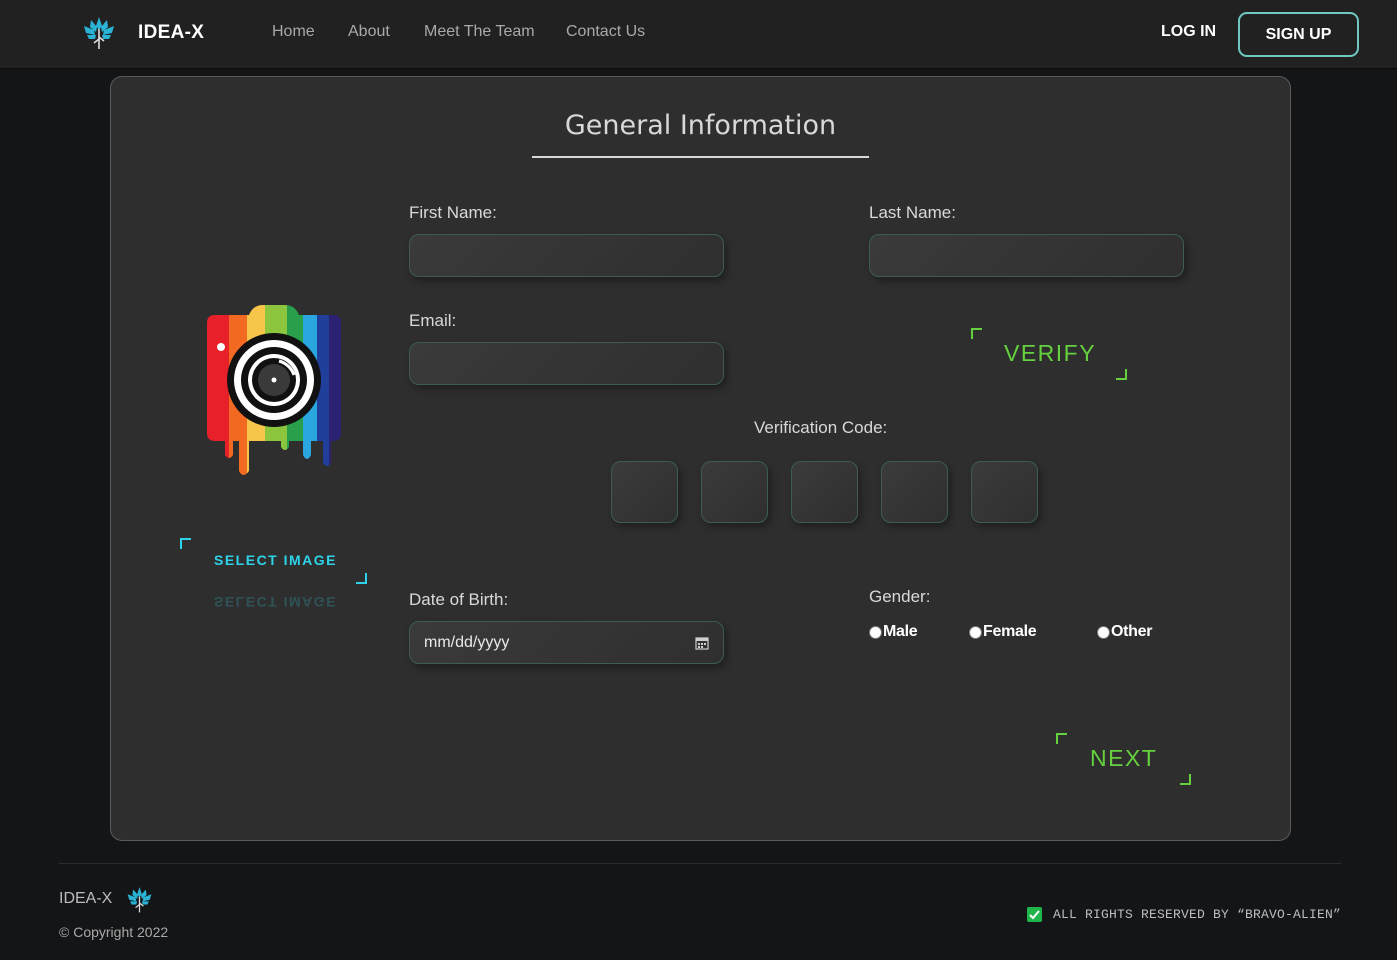 The height and width of the screenshot is (960, 1397). Describe the element at coordinates (467, 642) in the screenshot. I see `dob-placeholder: mm/dd/yyyy` at that location.